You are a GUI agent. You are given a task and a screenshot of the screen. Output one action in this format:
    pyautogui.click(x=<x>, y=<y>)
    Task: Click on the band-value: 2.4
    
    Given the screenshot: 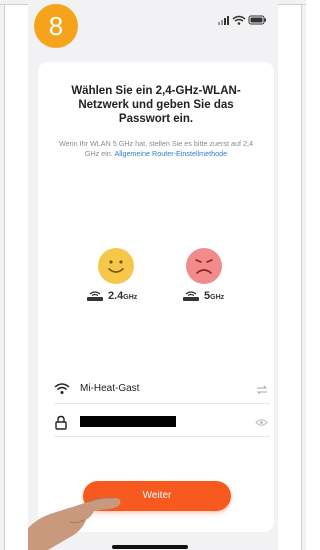 What is the action you would take?
    pyautogui.click(x=116, y=296)
    